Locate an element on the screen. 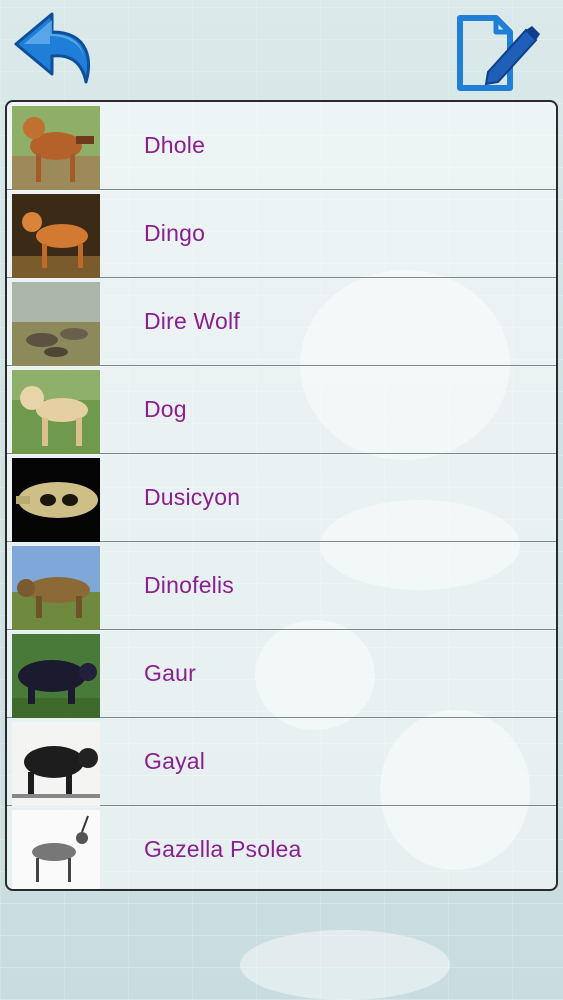 The height and width of the screenshot is (1000, 563). edit-note-icon is located at coordinates (498, 53).